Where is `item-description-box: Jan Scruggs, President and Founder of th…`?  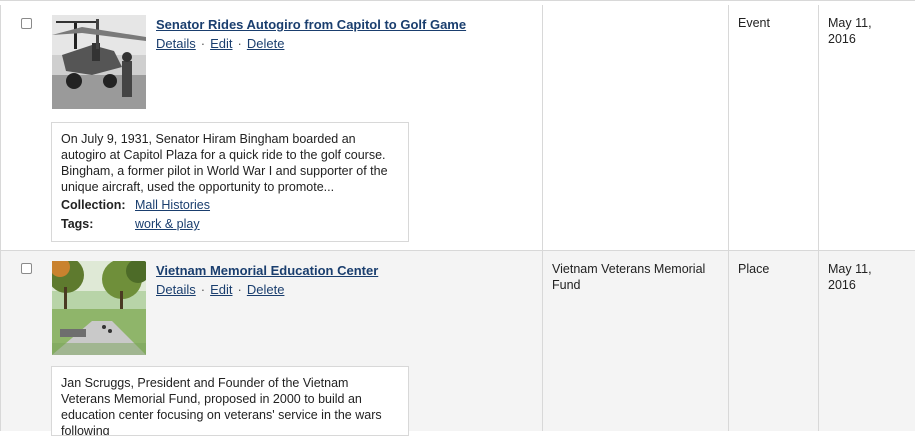 item-description-box: Jan Scruggs, President and Founder of th… is located at coordinates (230, 401).